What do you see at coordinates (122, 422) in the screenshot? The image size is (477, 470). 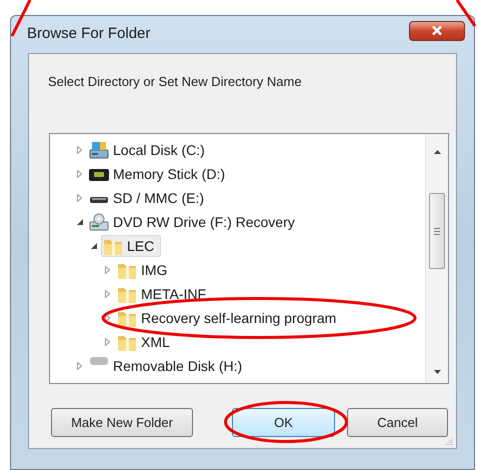 I see `make-new-folder-button: Make New Folder` at bounding box center [122, 422].